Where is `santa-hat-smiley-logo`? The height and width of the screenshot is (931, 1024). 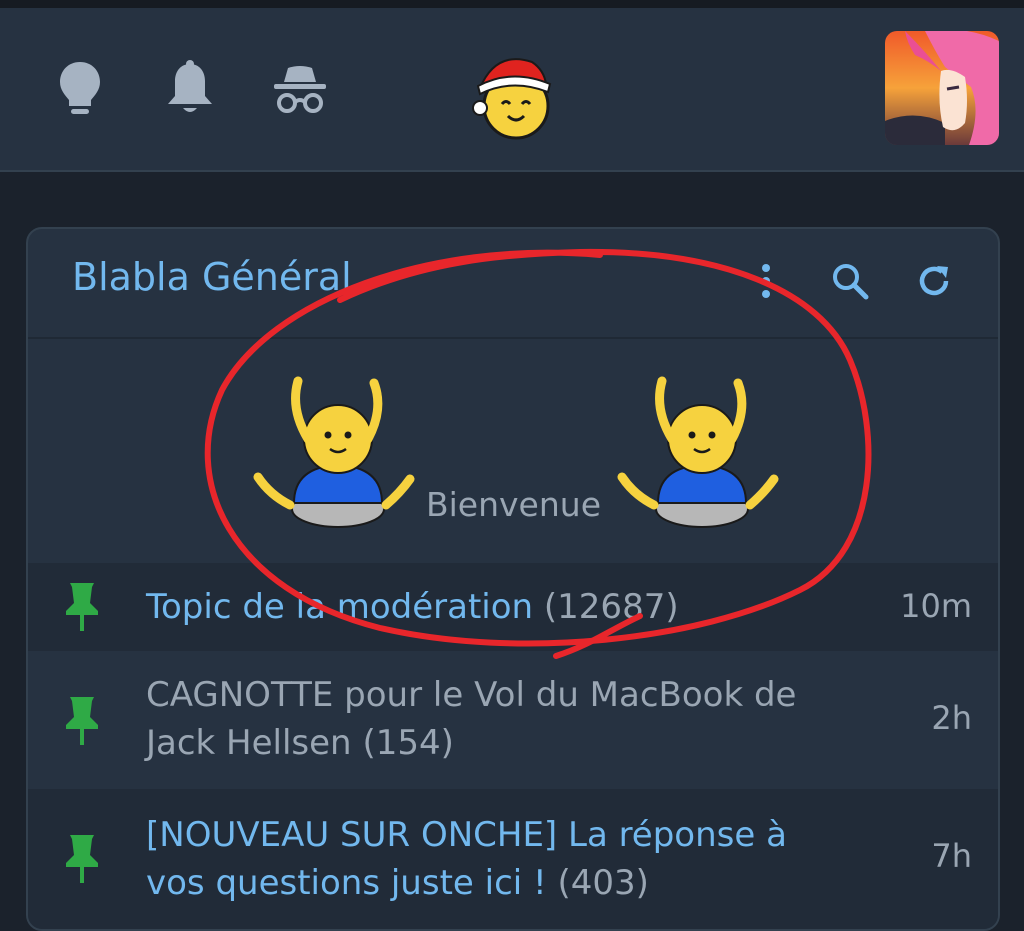
santa-hat-smiley-logo is located at coordinates (512, 94).